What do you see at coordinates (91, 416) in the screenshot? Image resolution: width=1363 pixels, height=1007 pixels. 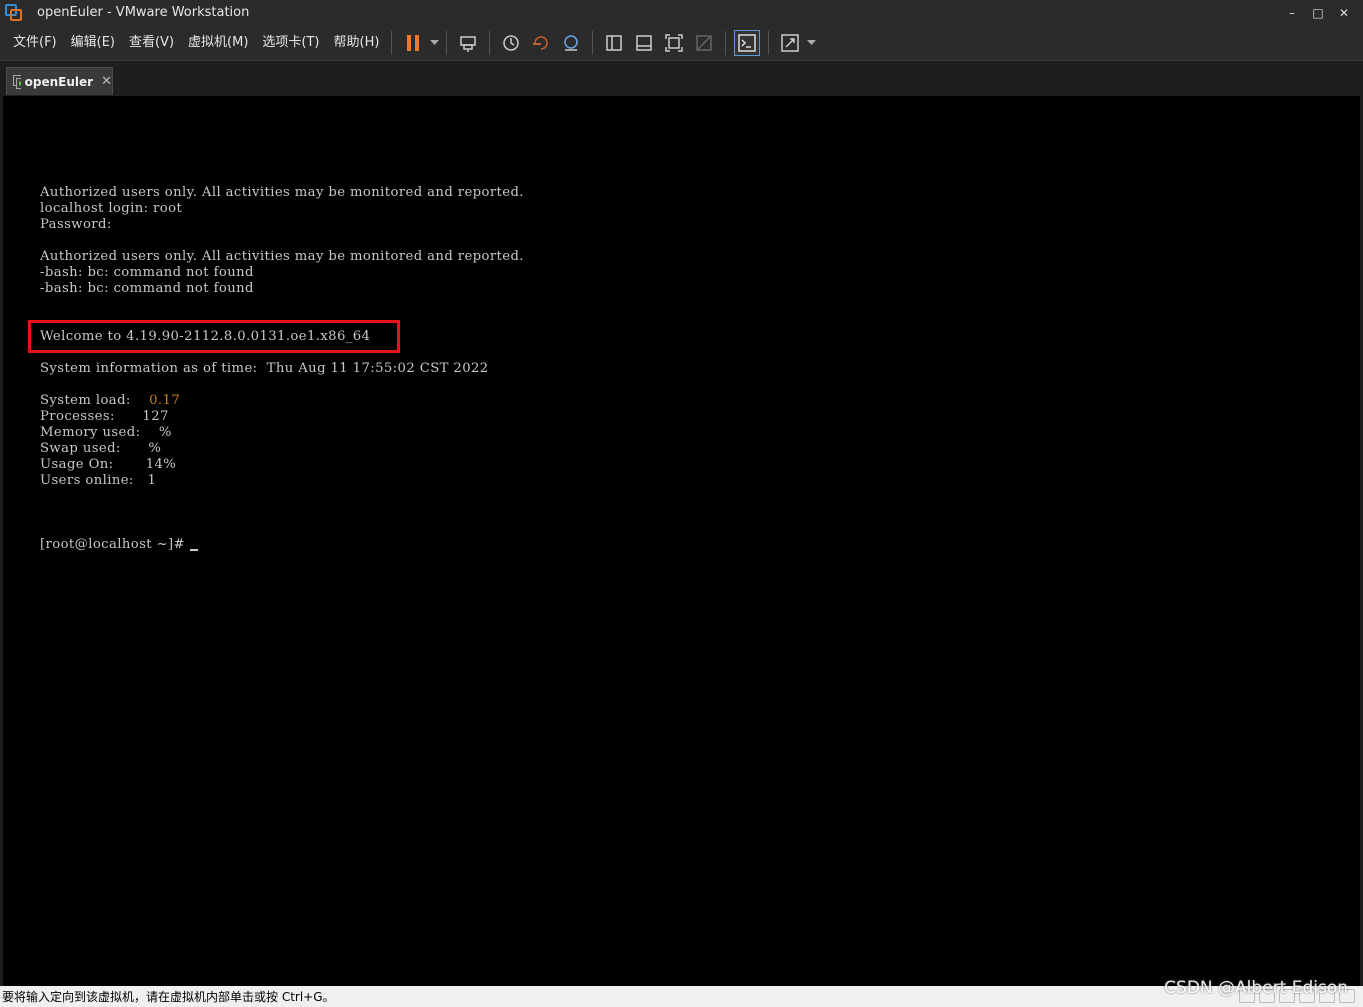 I see `sysinfo-key: Processes:` at bounding box center [91, 416].